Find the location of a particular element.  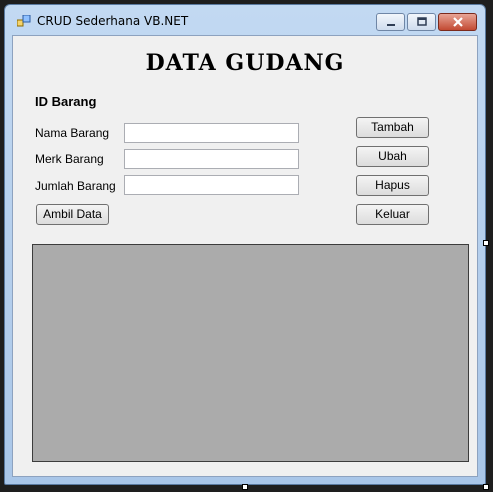

close-icon is located at coordinates (457, 22).